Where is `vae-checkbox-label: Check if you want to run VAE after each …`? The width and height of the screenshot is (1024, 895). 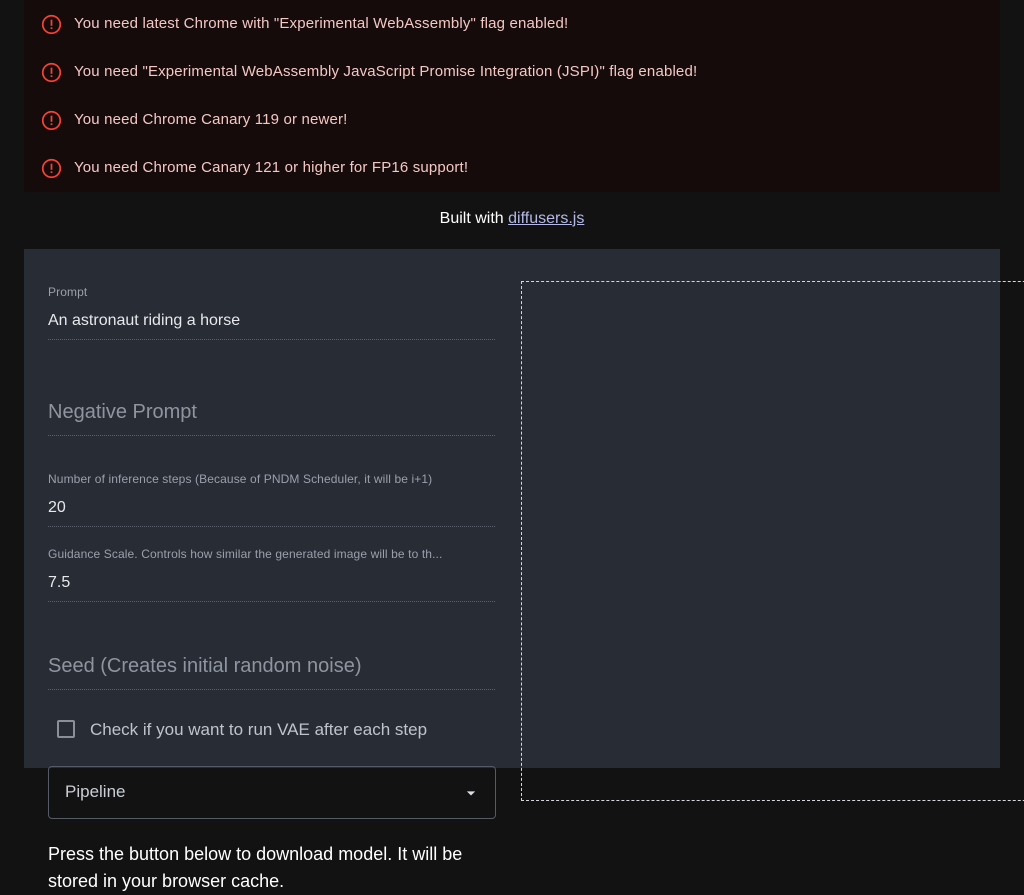 vae-checkbox-label: Check if you want to run VAE after each … is located at coordinates (259, 729).